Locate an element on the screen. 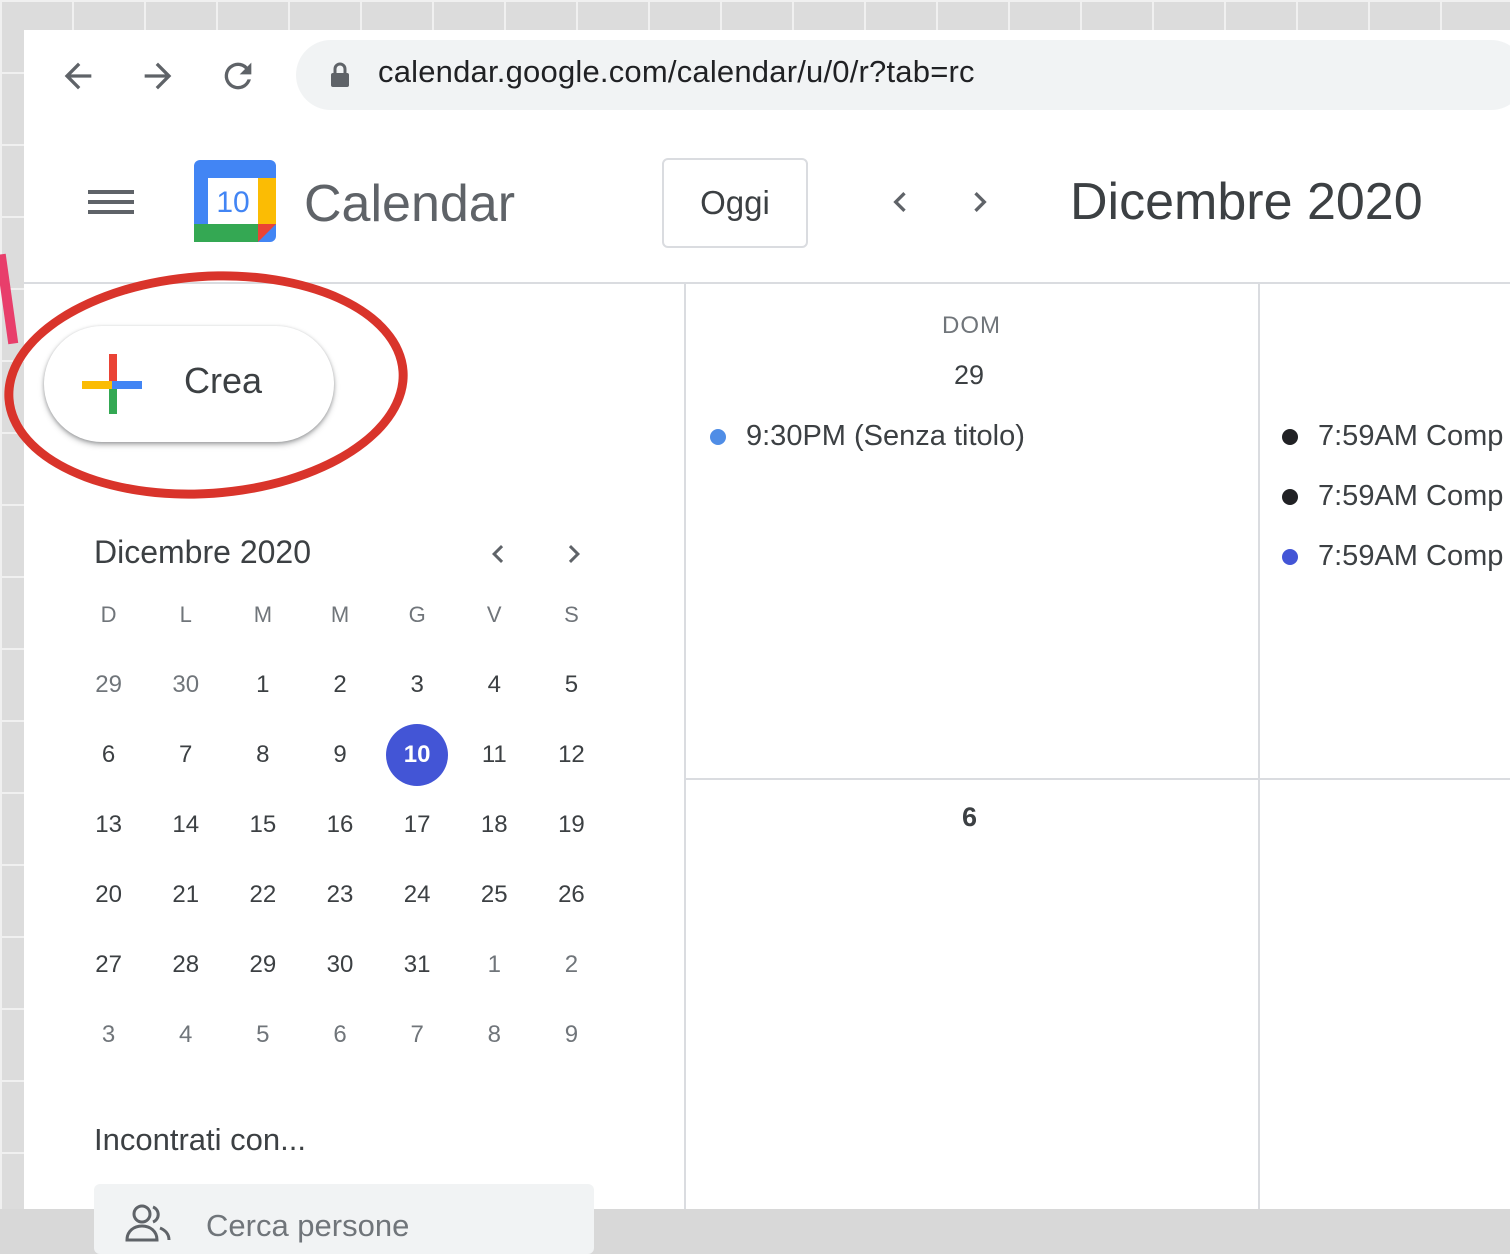 Image resolution: width=1510 pixels, height=1254 pixels. mini-week-row: 20 21 22 23 24 25 26 is located at coordinates (340, 895).